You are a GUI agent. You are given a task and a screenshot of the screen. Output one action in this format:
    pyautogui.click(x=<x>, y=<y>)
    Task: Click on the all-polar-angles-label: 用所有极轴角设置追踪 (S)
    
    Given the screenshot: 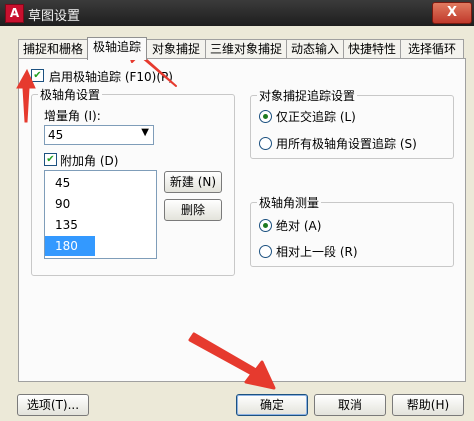 What is the action you would take?
    pyautogui.click(x=346, y=144)
    